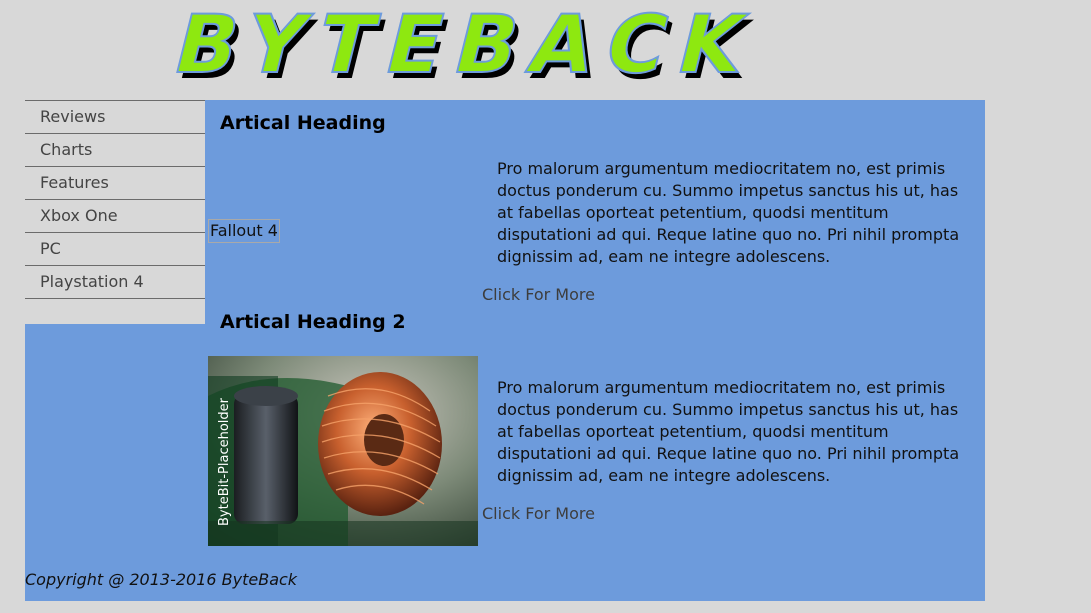  I want to click on sidebar-item-playstation-4: Playstation 4, so click(115, 282).